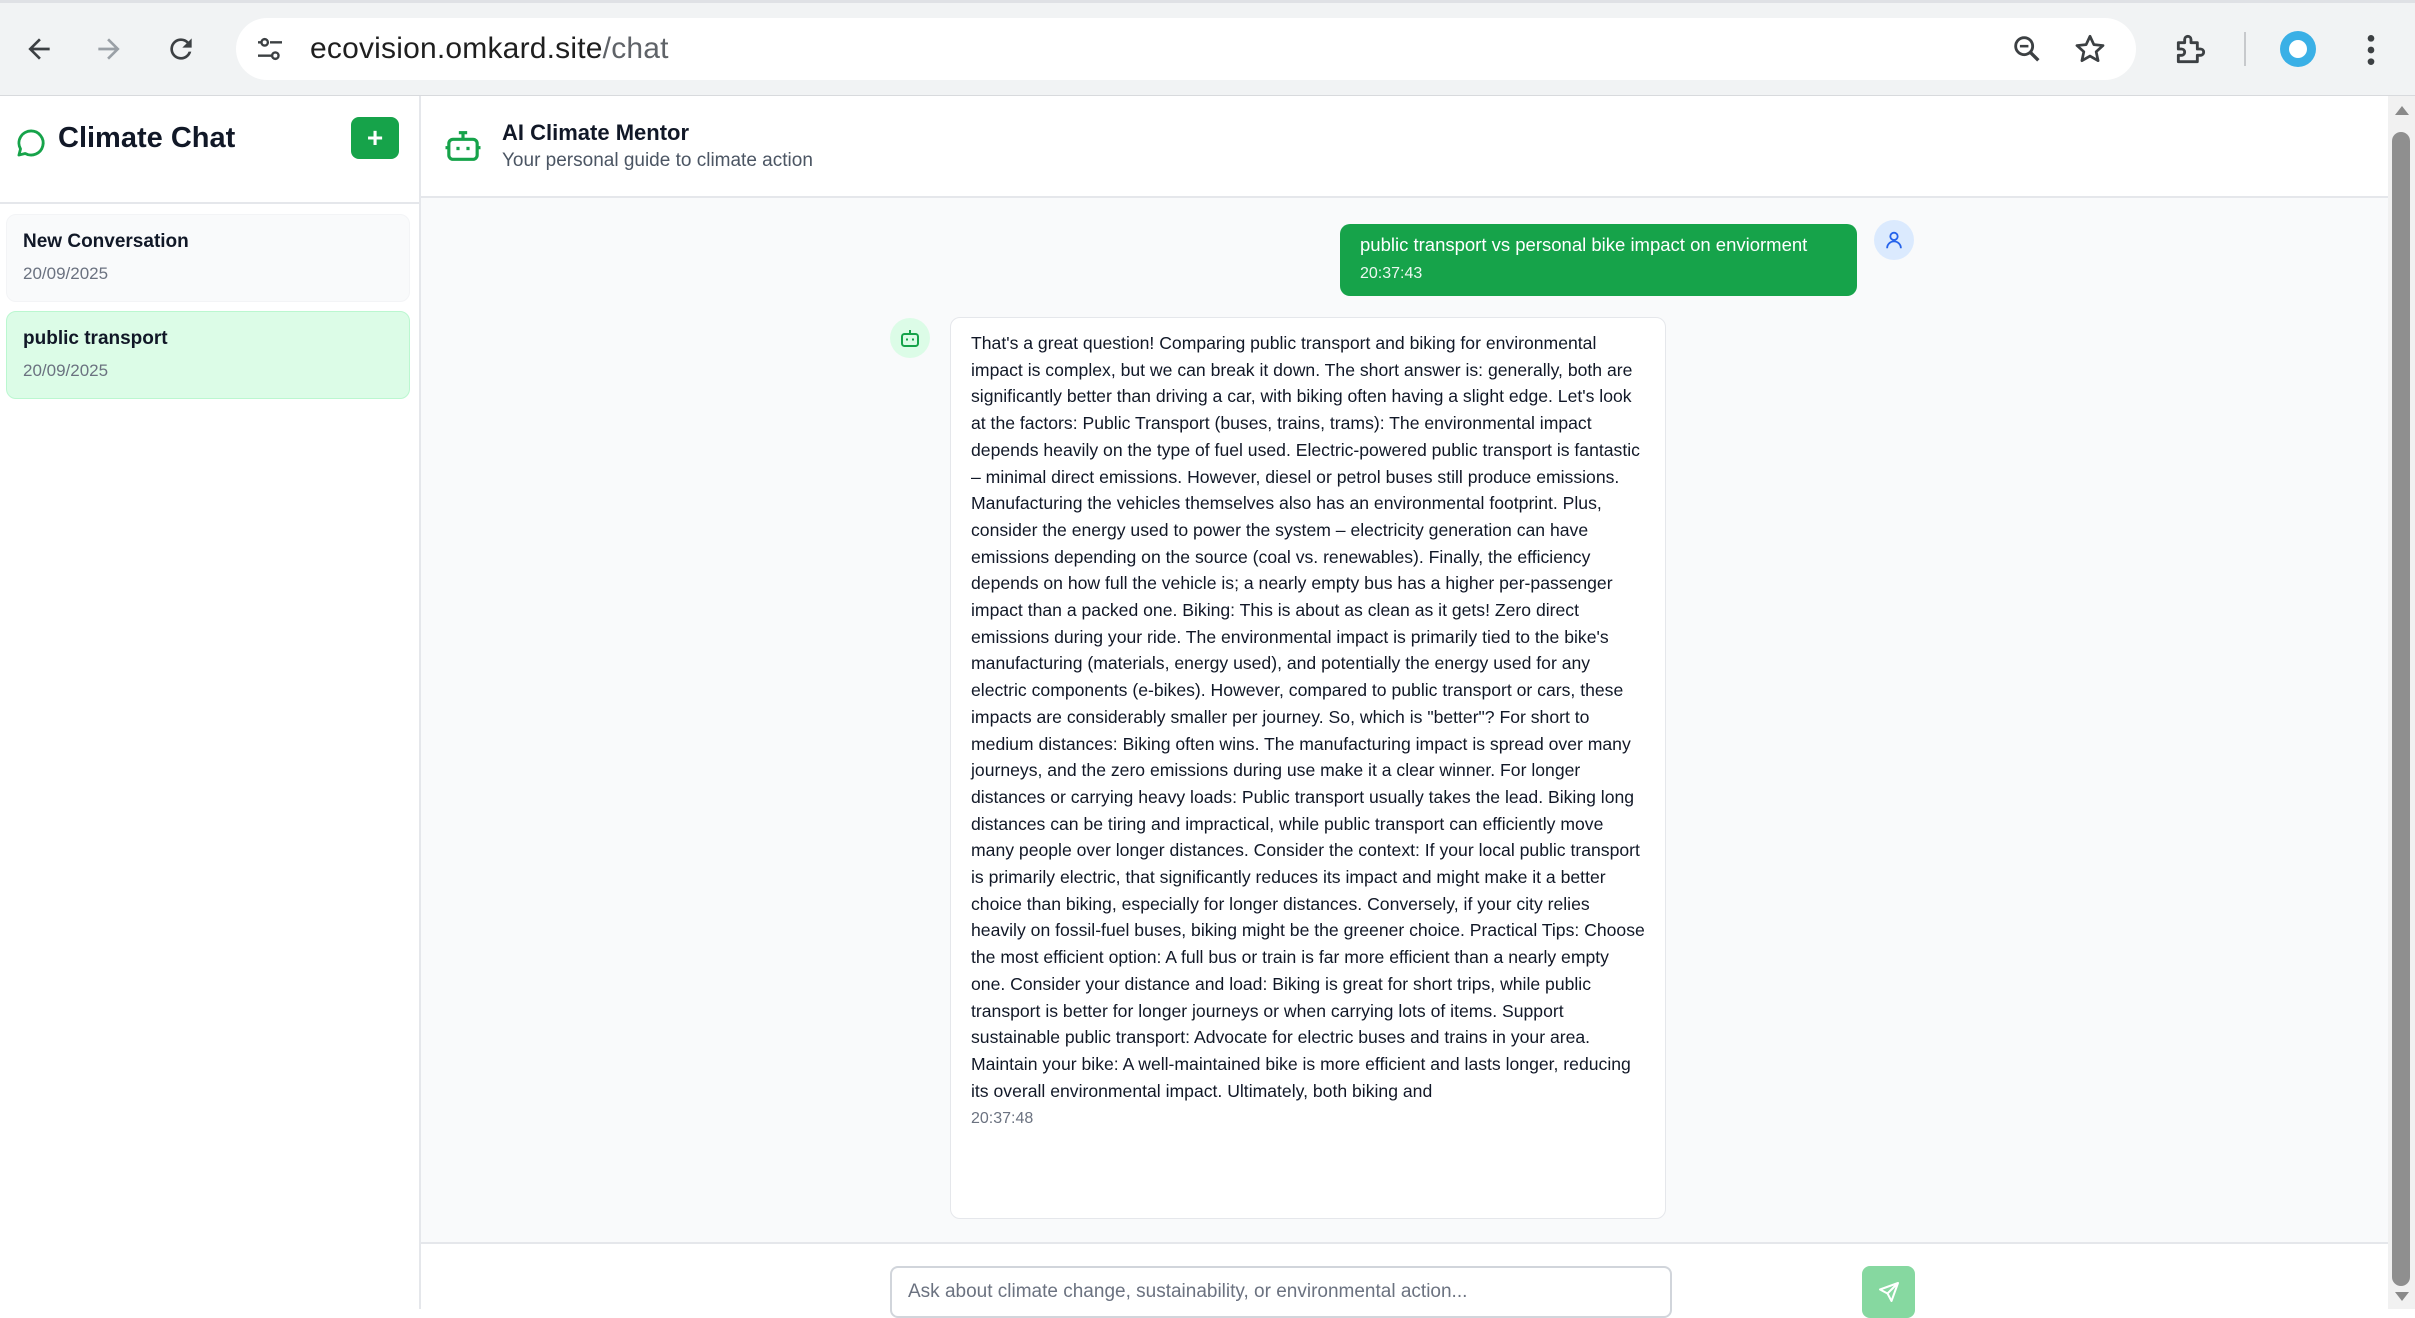  I want to click on star-icon, so click(2090, 49).